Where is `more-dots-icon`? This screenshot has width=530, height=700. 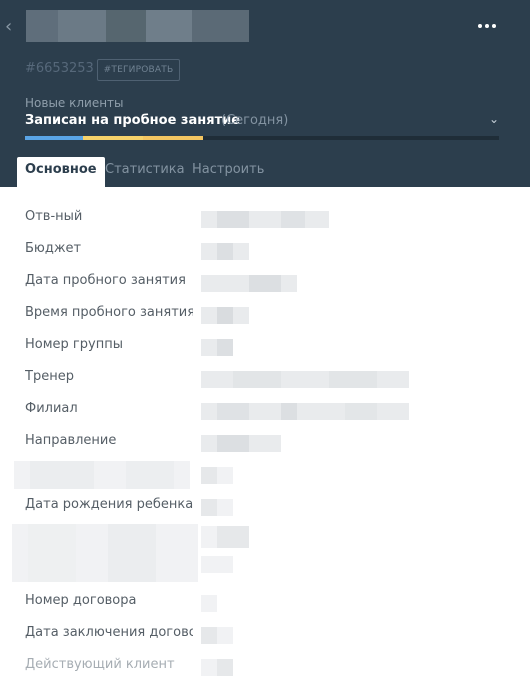 more-dots-icon is located at coordinates (487, 26).